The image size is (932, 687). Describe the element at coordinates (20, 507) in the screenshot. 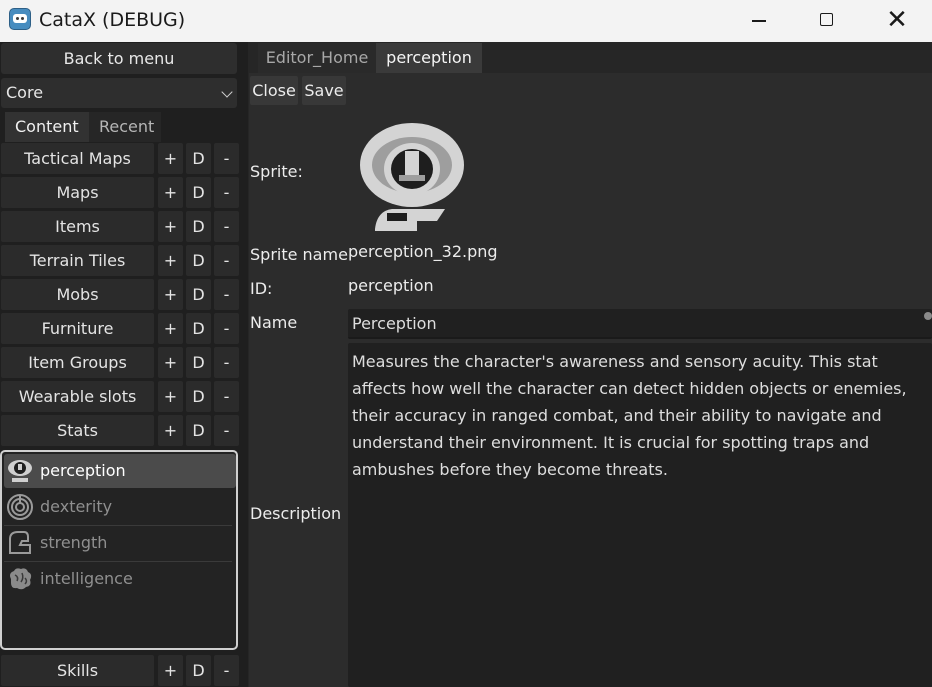

I see `maze-icon` at that location.